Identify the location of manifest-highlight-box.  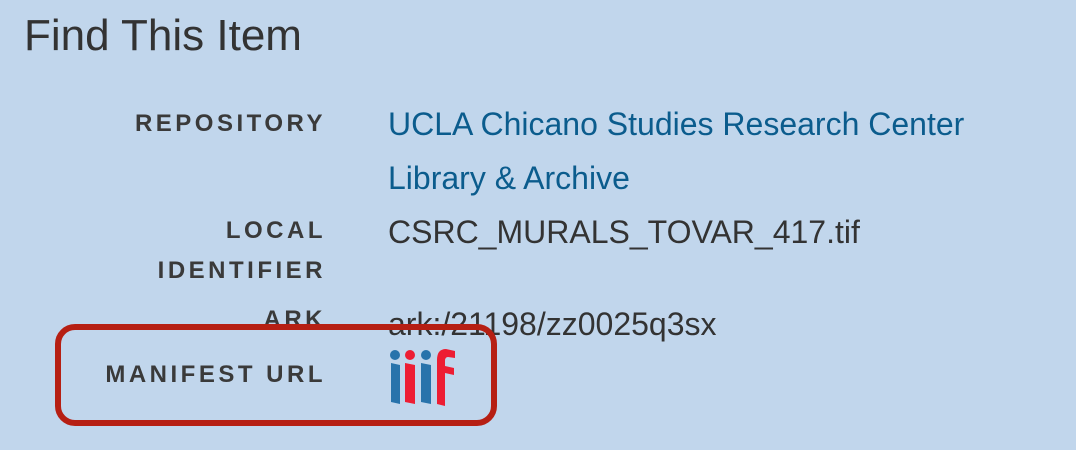
(276, 375).